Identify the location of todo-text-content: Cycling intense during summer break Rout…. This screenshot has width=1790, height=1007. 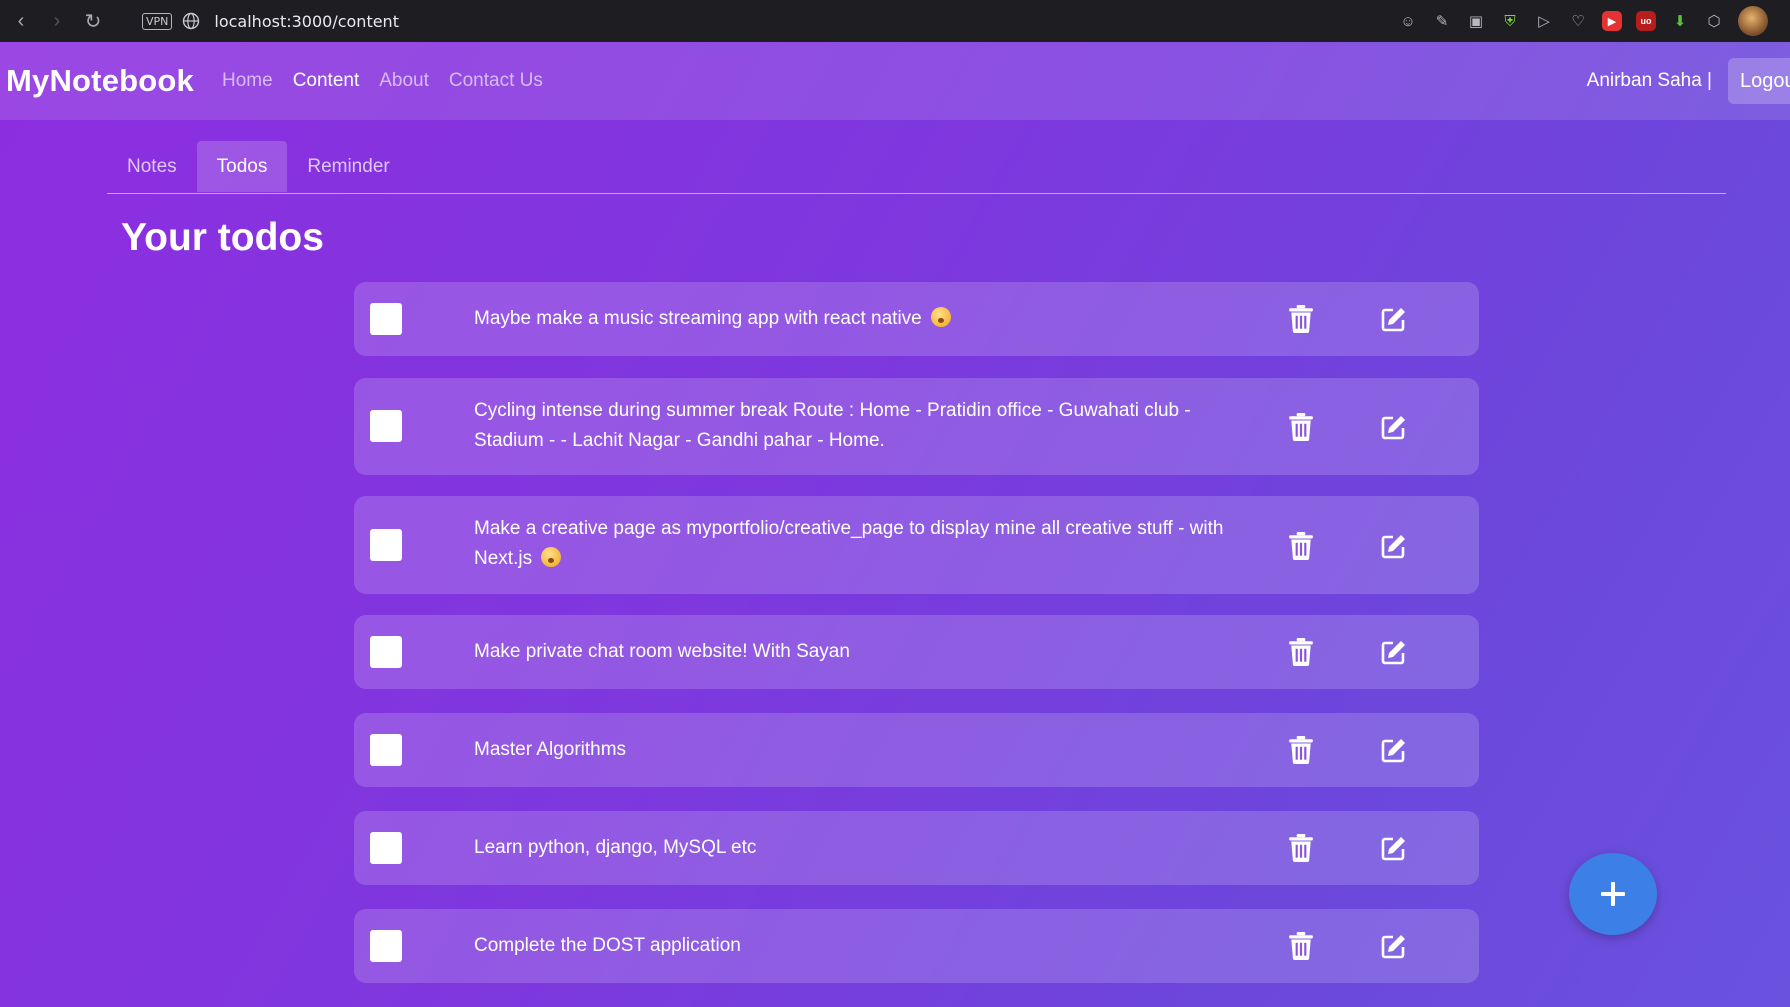
(832, 425).